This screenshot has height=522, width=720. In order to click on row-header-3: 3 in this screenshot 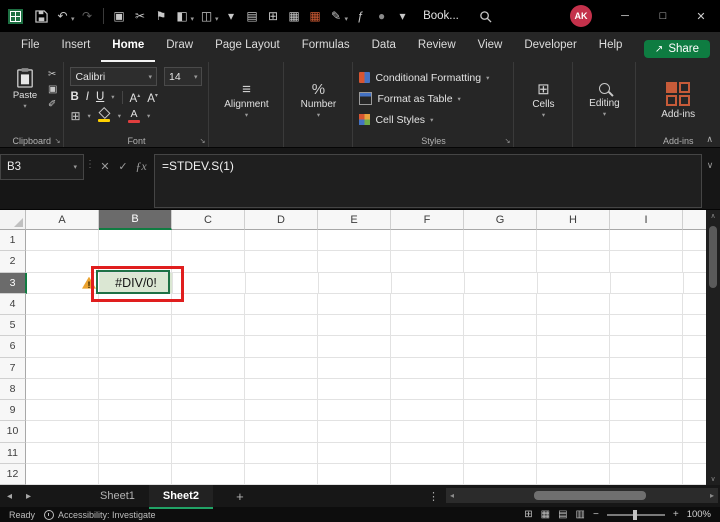, I will do `click(13, 283)`.